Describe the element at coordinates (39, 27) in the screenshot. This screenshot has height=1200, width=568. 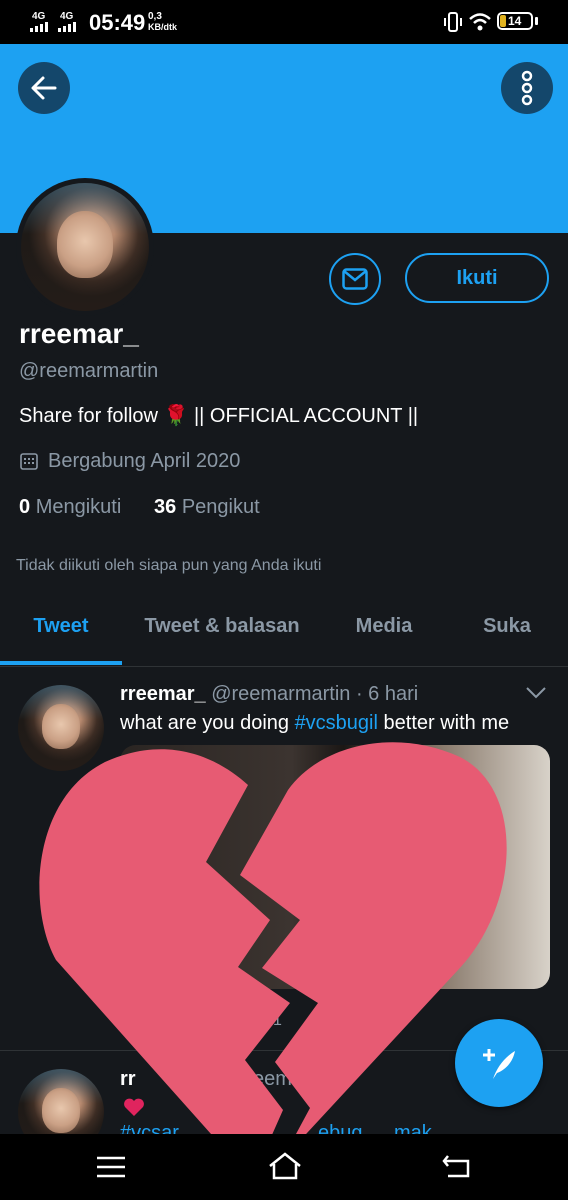
I see `signal-icon` at that location.